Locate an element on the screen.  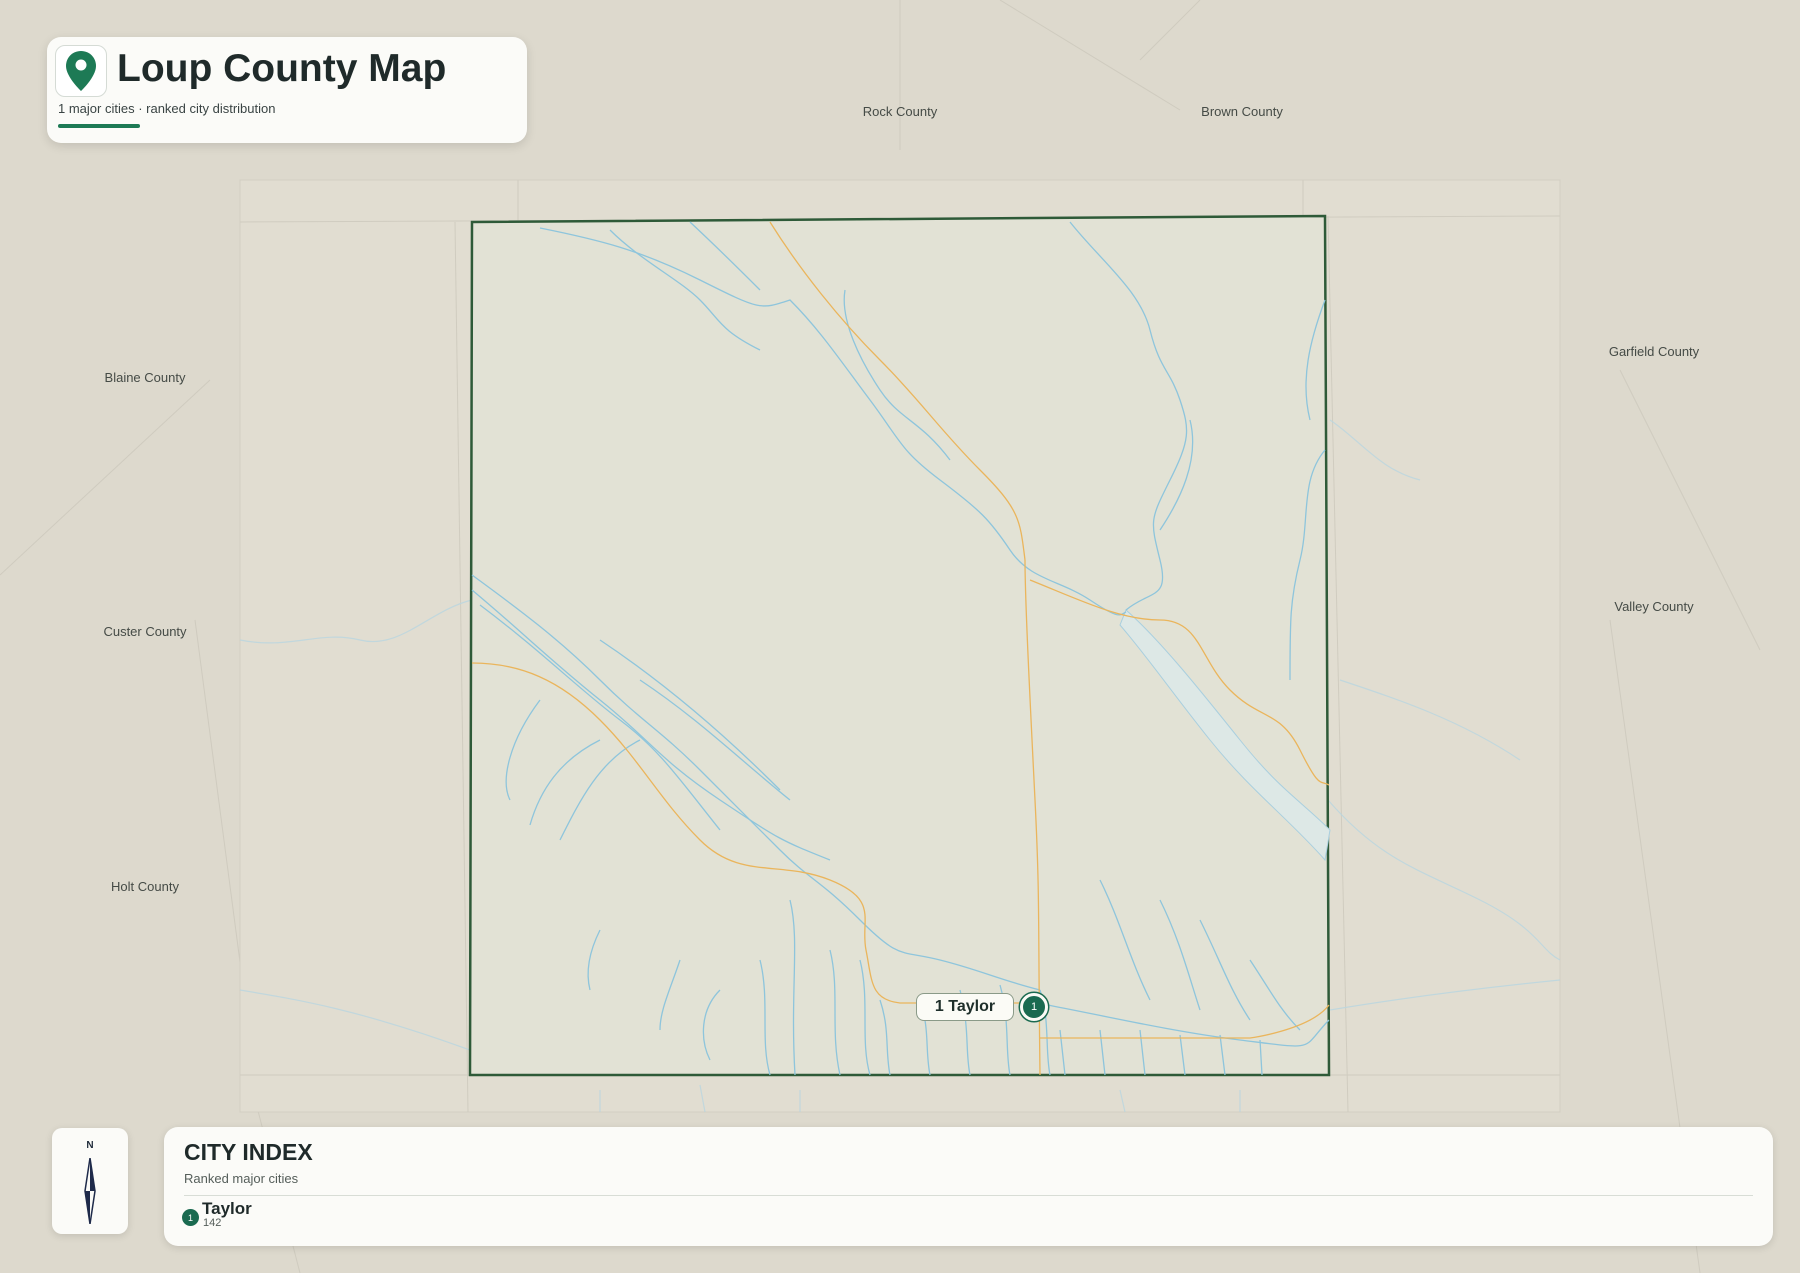
rank-badge: 1 is located at coordinates (190, 1217).